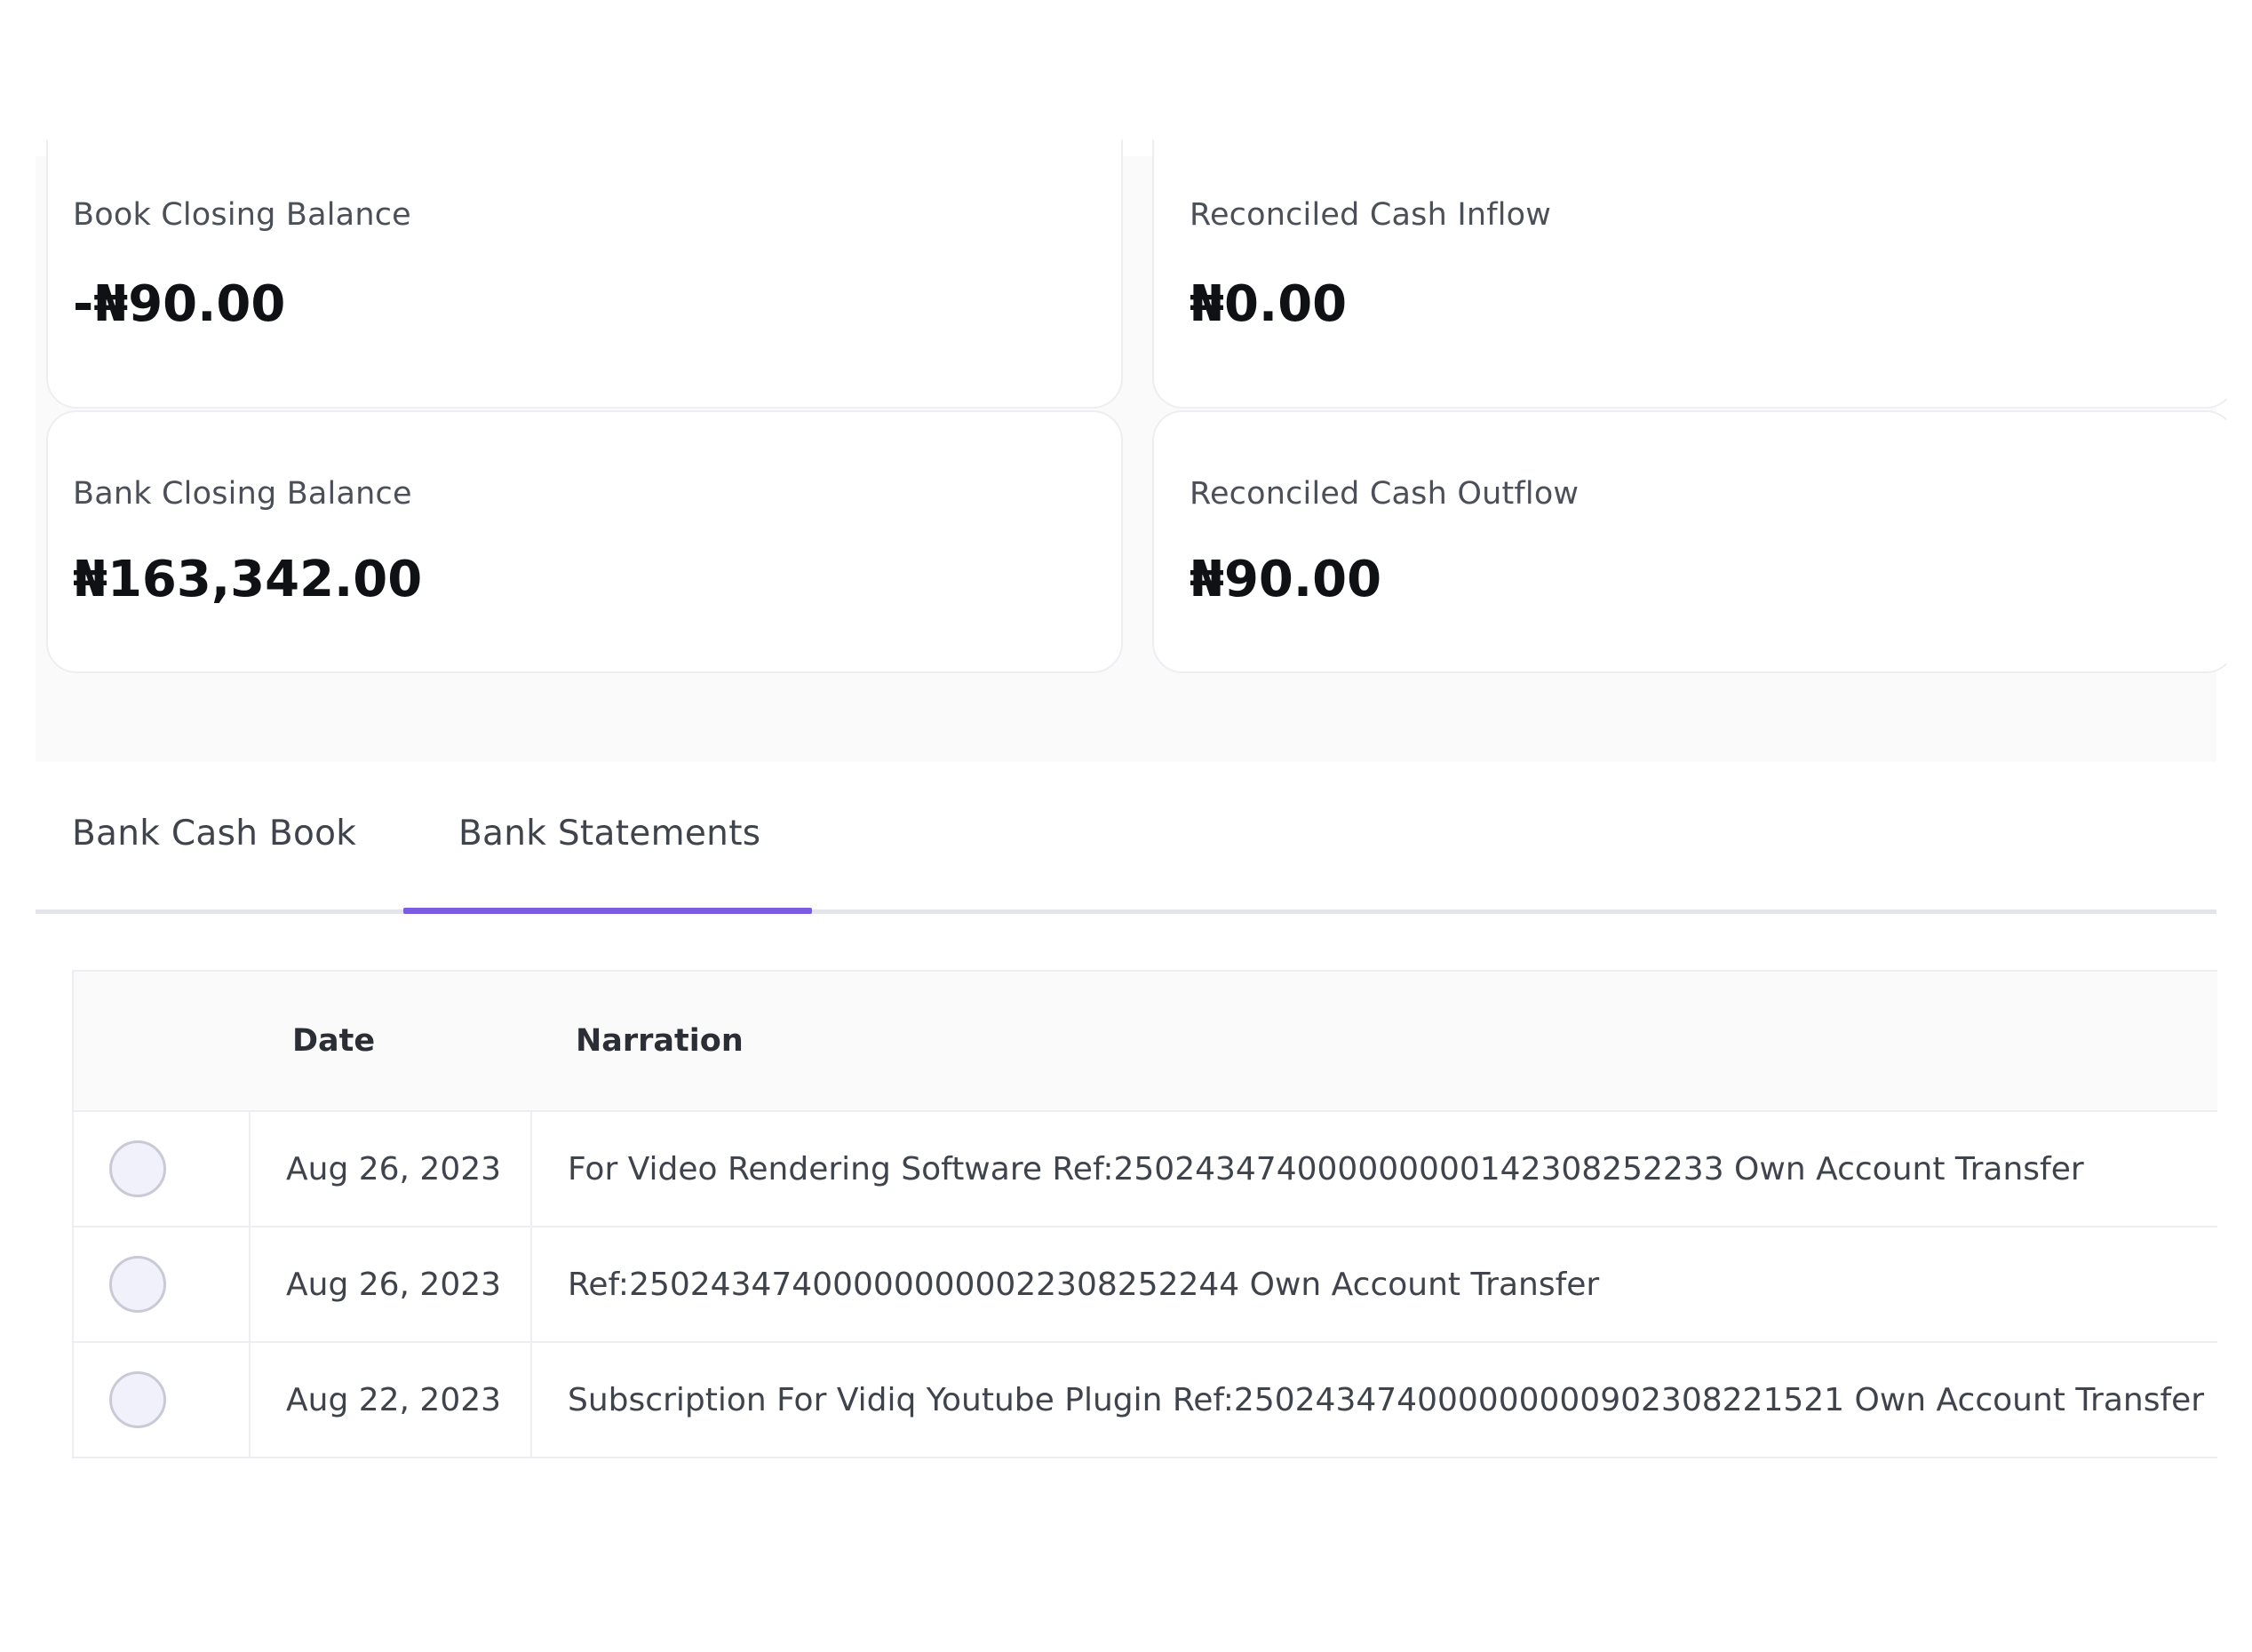 Image resolution: width=2252 pixels, height=1652 pixels. What do you see at coordinates (161, 1041) in the screenshot?
I see `select-column-header` at bounding box center [161, 1041].